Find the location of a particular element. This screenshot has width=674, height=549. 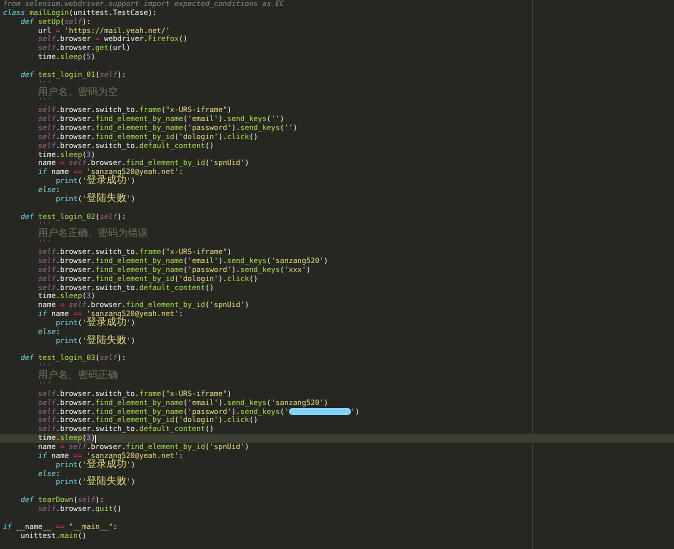

code-line: 用户名、密码为空 is located at coordinates (78, 93).